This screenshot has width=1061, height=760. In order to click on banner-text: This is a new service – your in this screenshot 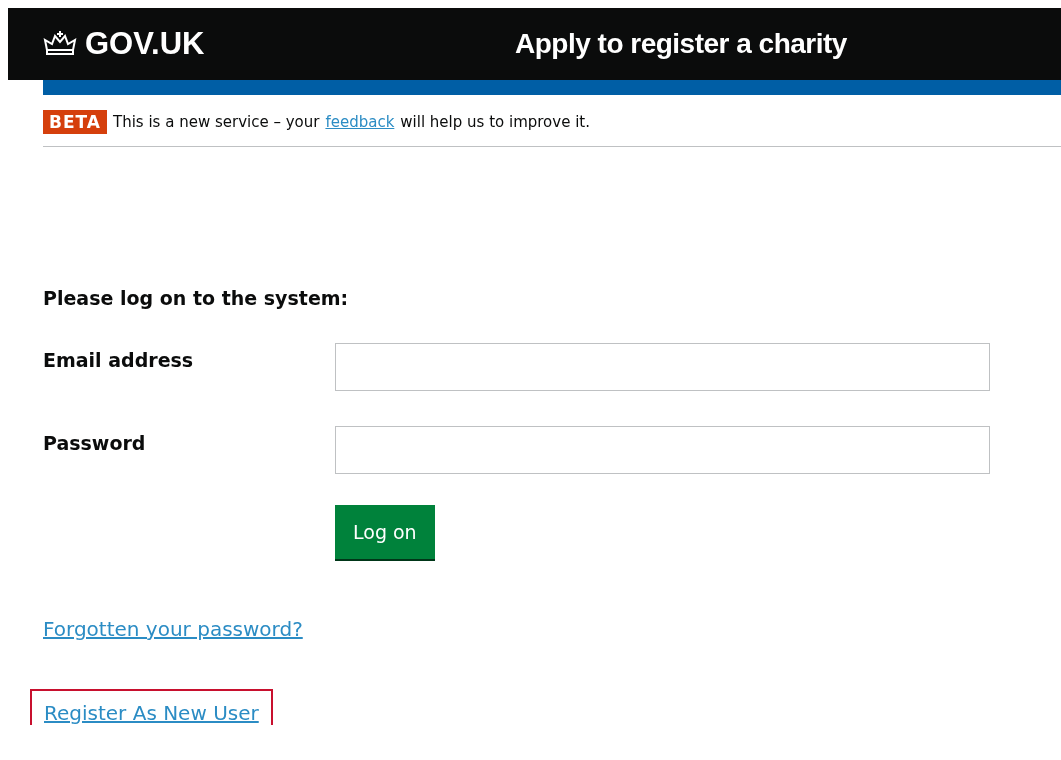, I will do `click(216, 122)`.